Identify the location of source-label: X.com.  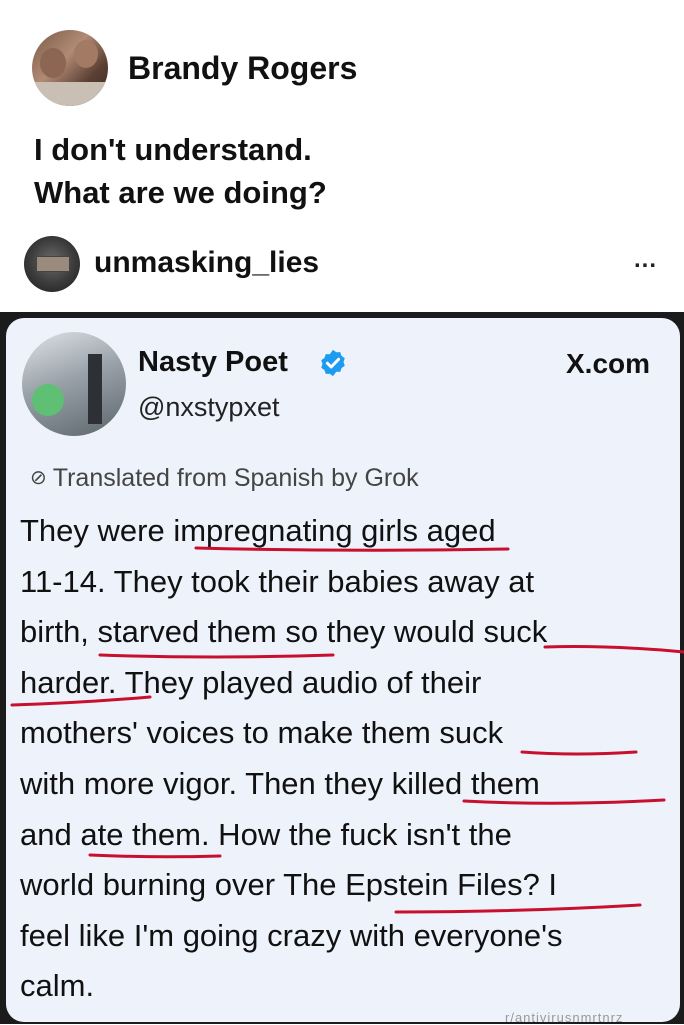
(608, 363).